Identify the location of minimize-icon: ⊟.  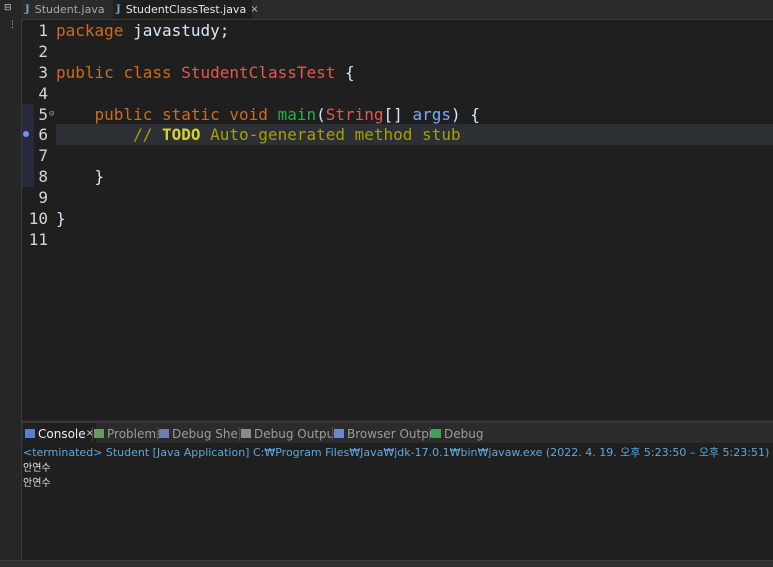
(8, 8).